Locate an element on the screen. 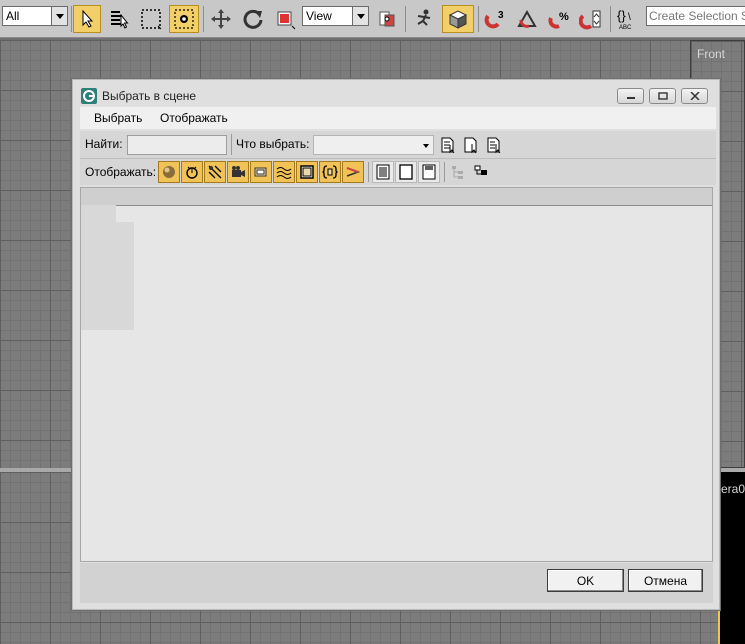 The height and width of the screenshot is (644, 745). filter-helpers-button is located at coordinates (261, 172).